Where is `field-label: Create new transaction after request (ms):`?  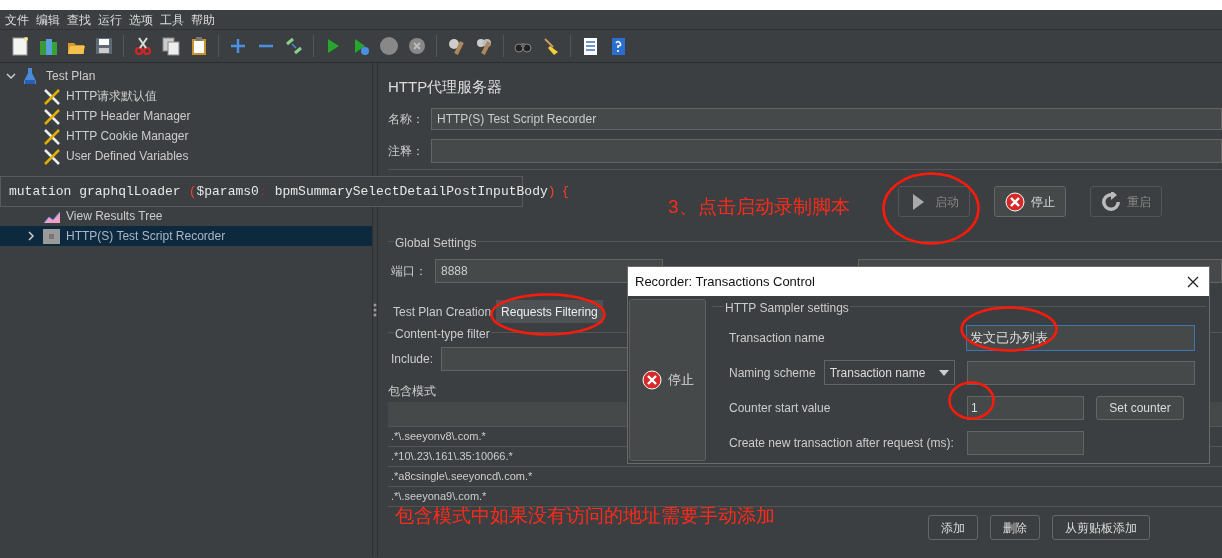 field-label: Create new transaction after request (ms): is located at coordinates (841, 443).